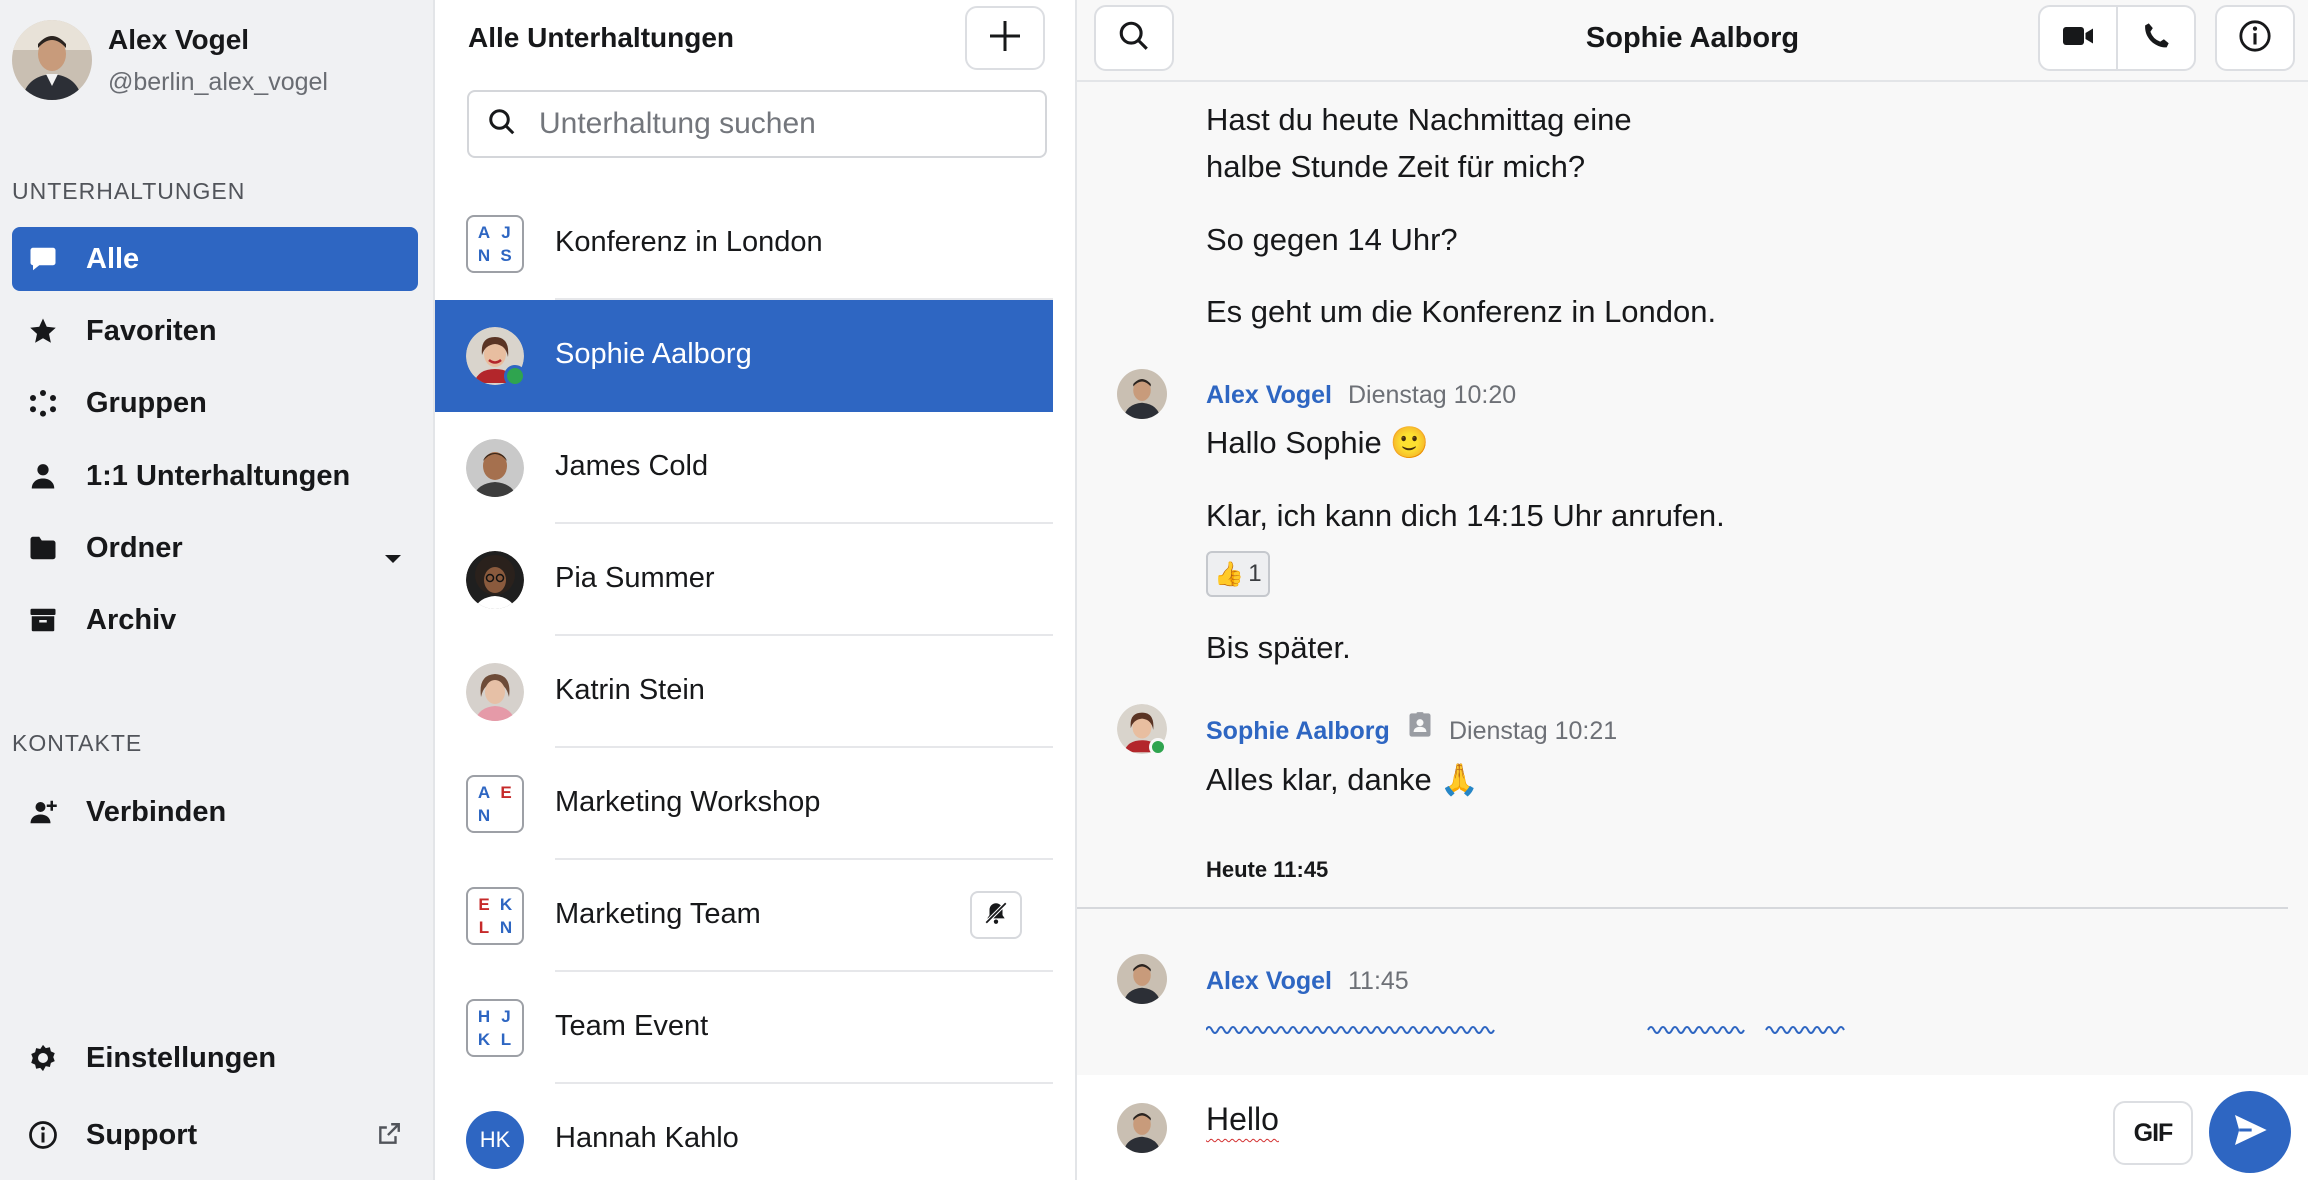  I want to click on conversation-item: HK Hannah Kahlo, so click(744, 1132).